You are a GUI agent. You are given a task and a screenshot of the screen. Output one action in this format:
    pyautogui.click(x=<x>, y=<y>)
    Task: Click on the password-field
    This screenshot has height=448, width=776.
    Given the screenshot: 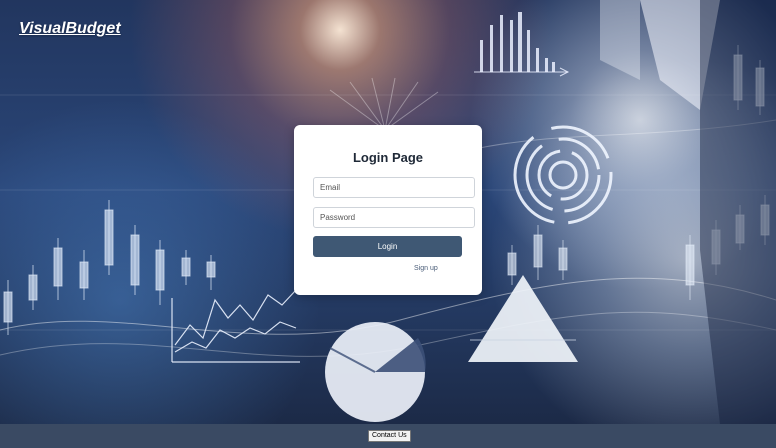 What is the action you would take?
    pyautogui.click(x=394, y=217)
    